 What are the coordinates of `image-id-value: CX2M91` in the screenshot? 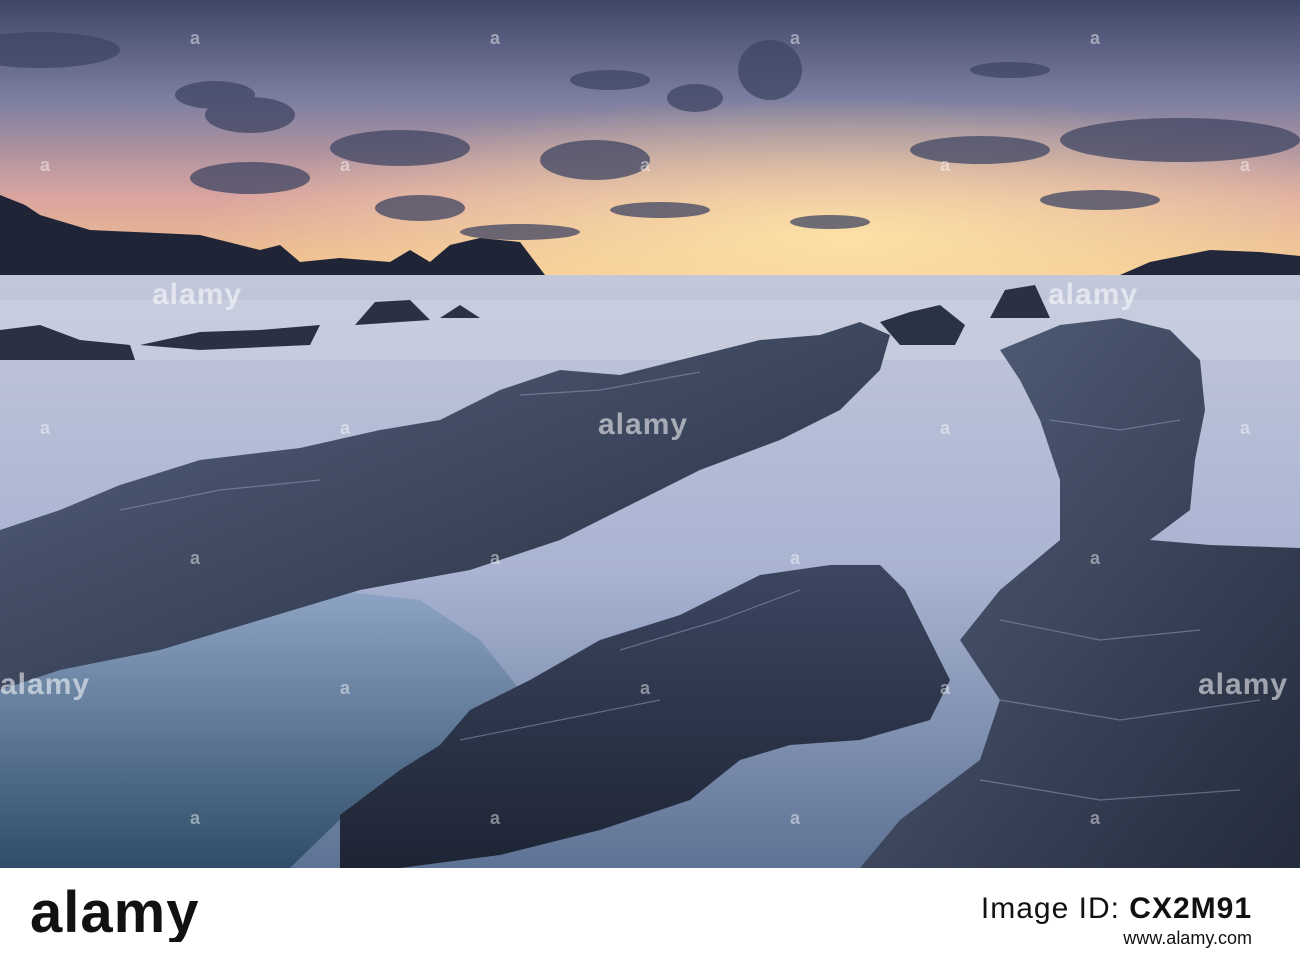 It's located at (1190, 908).